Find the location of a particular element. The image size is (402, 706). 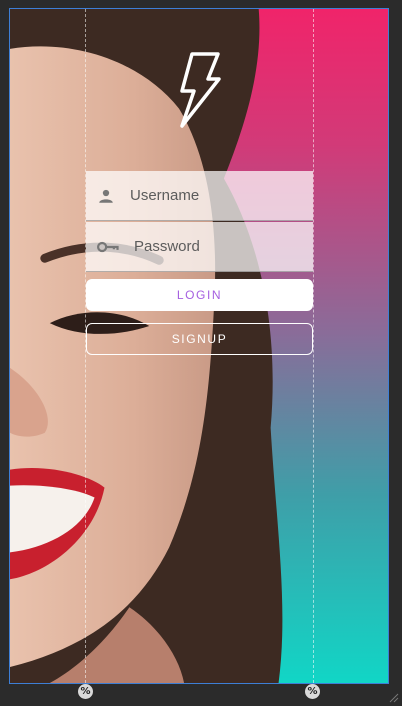

right-guide-marker: % is located at coordinates (312, 691).